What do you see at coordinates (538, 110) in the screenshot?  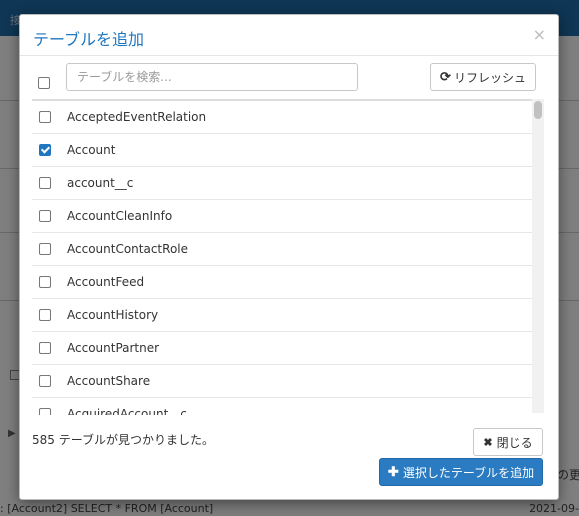 I see `scrollbar-thumb` at bounding box center [538, 110].